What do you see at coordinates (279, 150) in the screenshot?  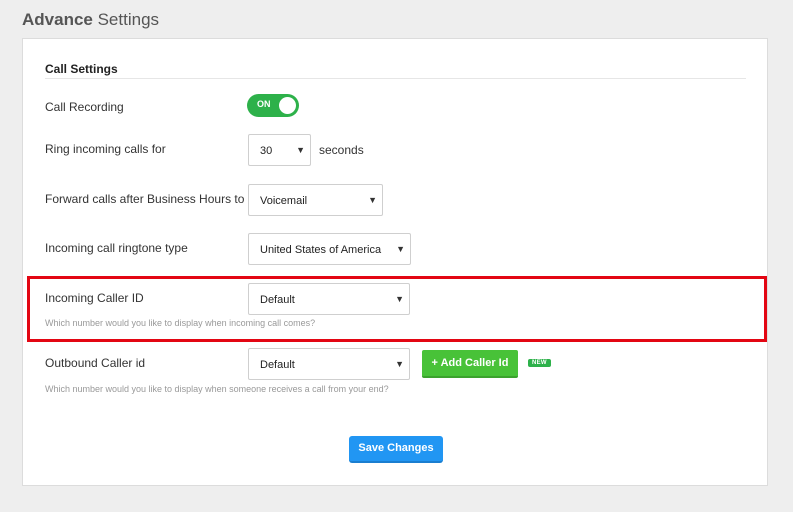 I see `ring-duration-select: 30 ▼` at bounding box center [279, 150].